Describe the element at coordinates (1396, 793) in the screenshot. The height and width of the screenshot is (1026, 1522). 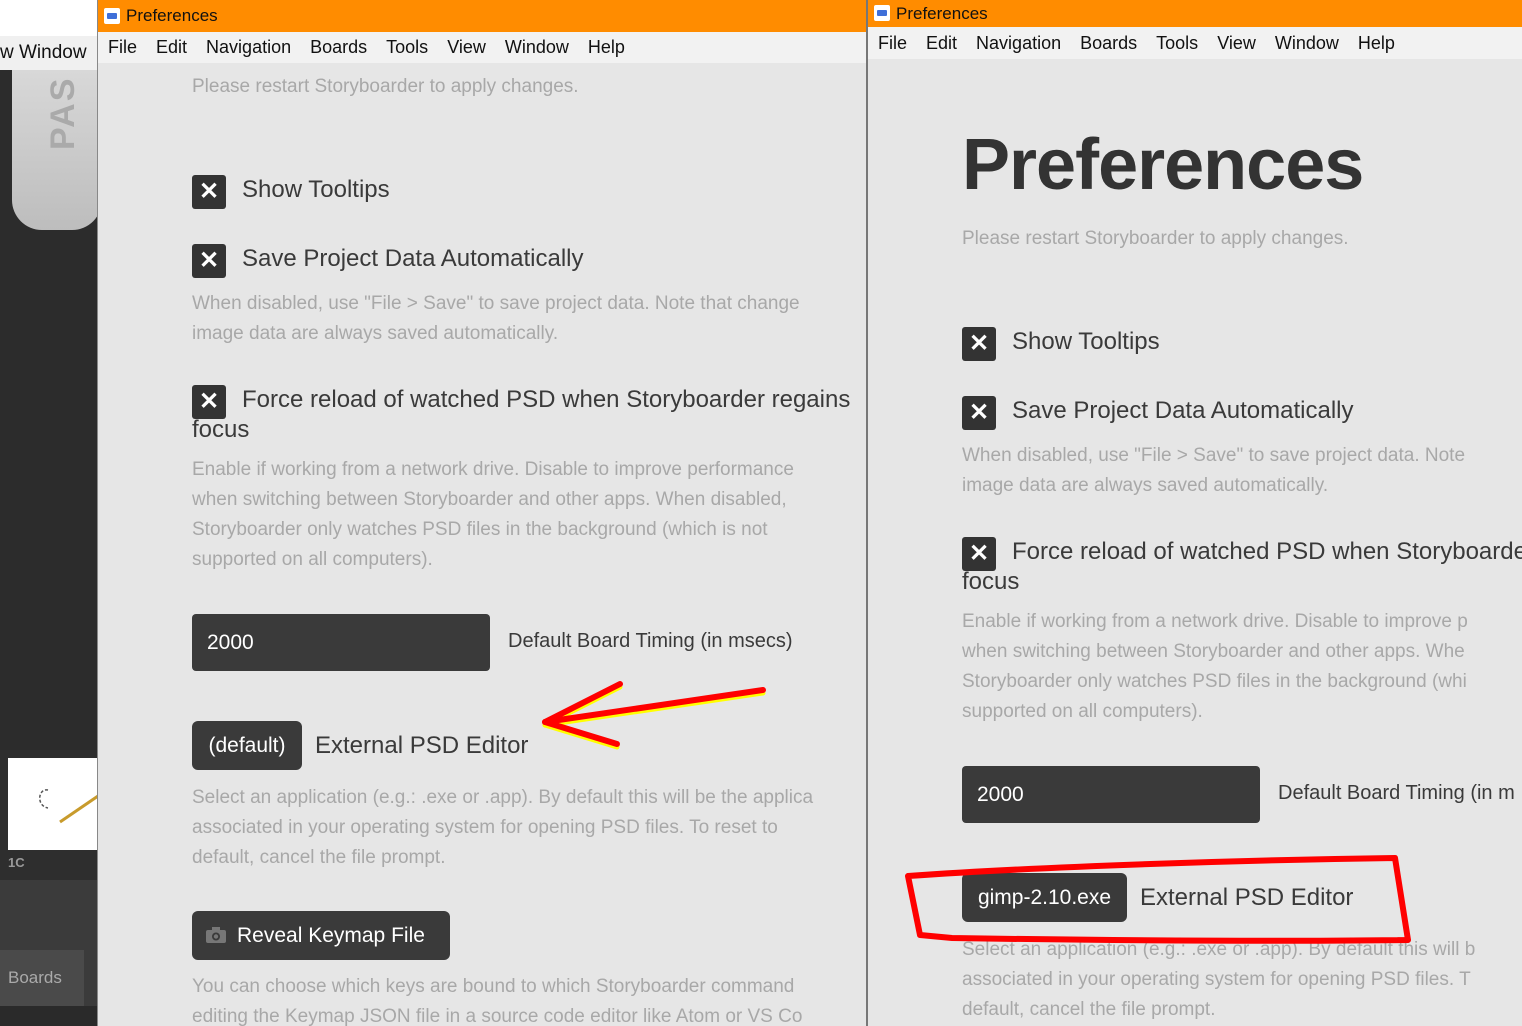
I see `board-timing-label: Default Board Timing (in m` at that location.